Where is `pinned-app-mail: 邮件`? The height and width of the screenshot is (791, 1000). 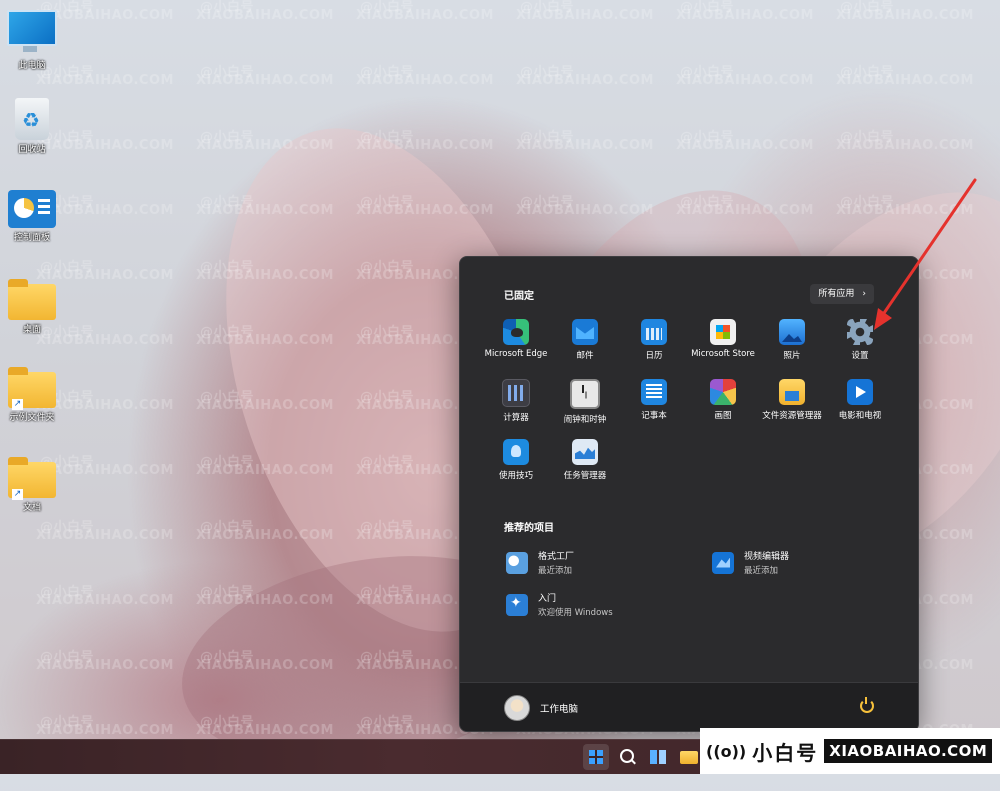 pinned-app-mail: 邮件 is located at coordinates (585, 343).